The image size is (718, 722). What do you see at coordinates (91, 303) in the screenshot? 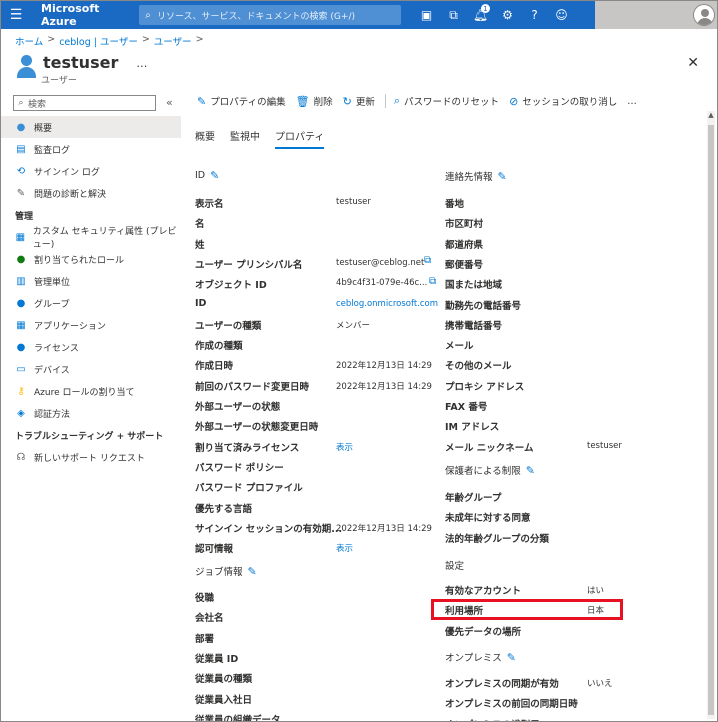
I see `sidebar-item-groups: ● グループ` at bounding box center [91, 303].